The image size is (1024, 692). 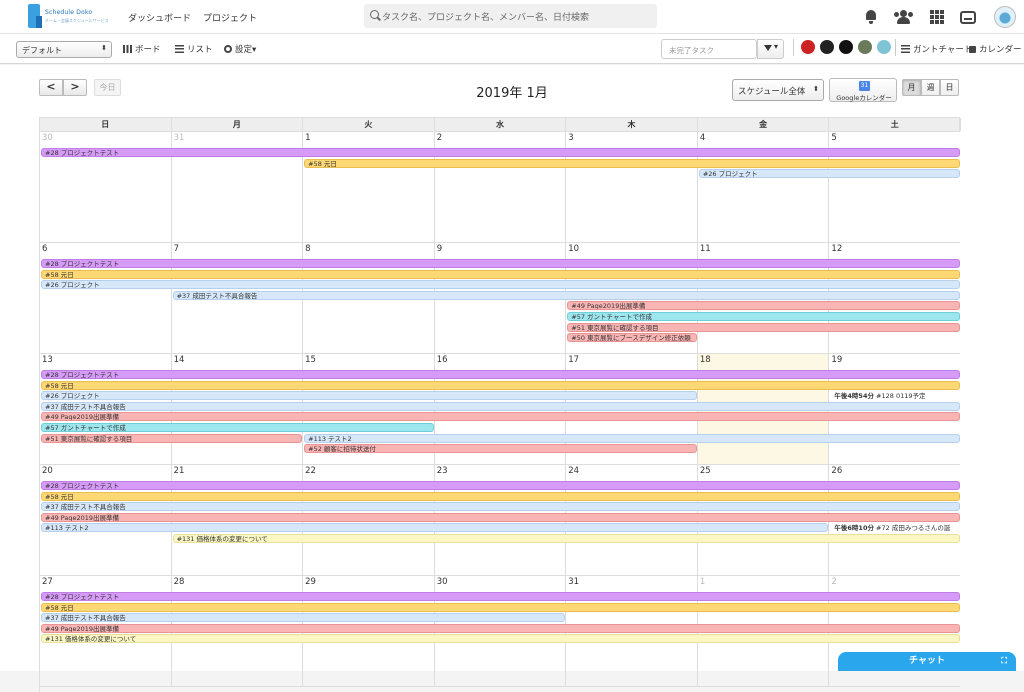 What do you see at coordinates (439, 249) in the screenshot?
I see `day-number: 9` at bounding box center [439, 249].